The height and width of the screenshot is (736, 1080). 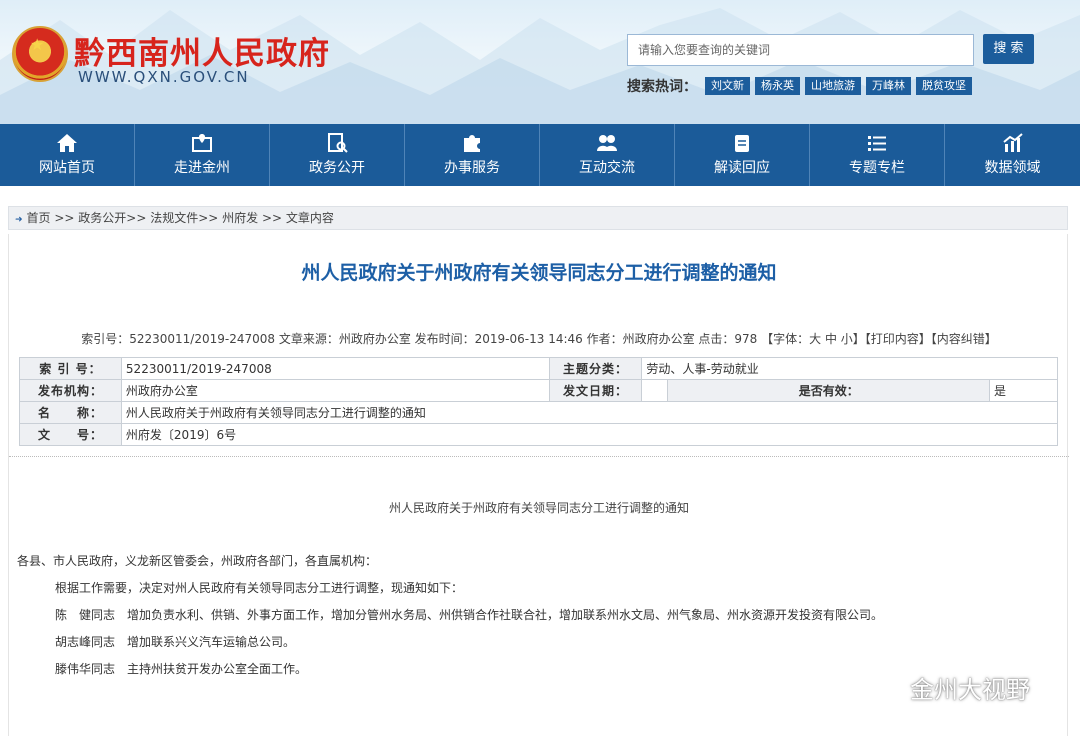 I want to click on nav-item-about: 走进金州, so click(x=202, y=155).